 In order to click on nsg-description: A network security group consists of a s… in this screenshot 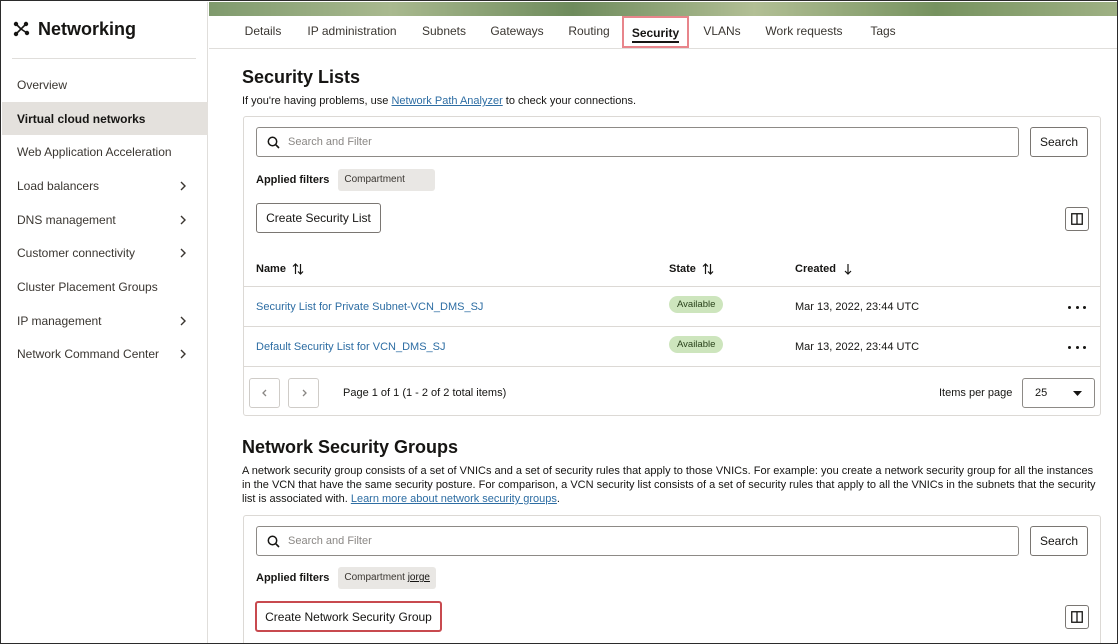, I will do `click(669, 485)`.